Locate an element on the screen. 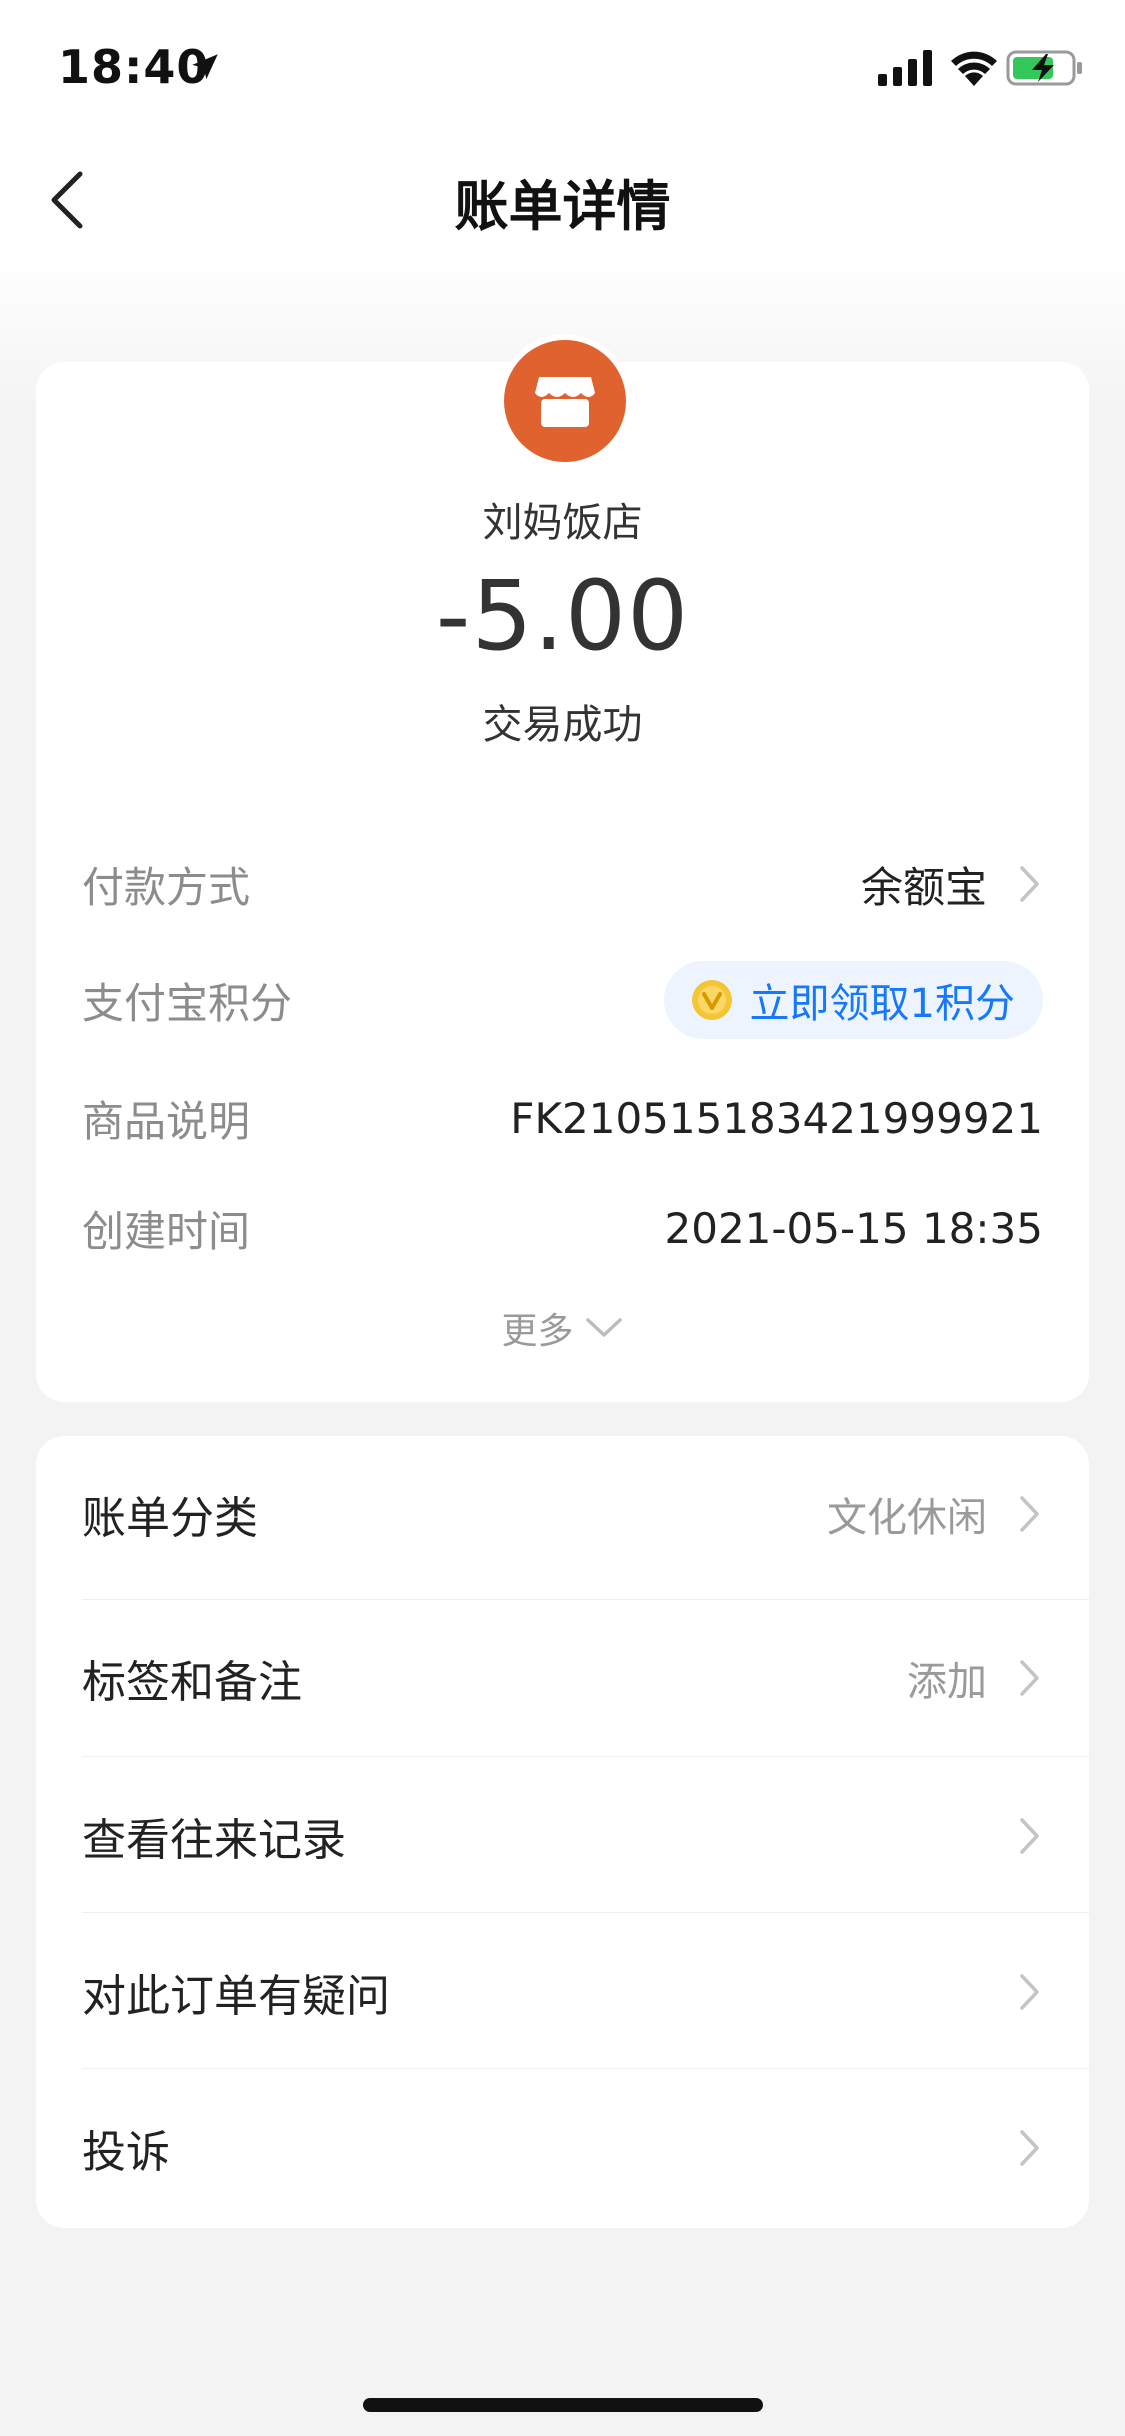 The height and width of the screenshot is (2436, 1125). view-history-item: 查看往来记录 is located at coordinates (562, 1836).